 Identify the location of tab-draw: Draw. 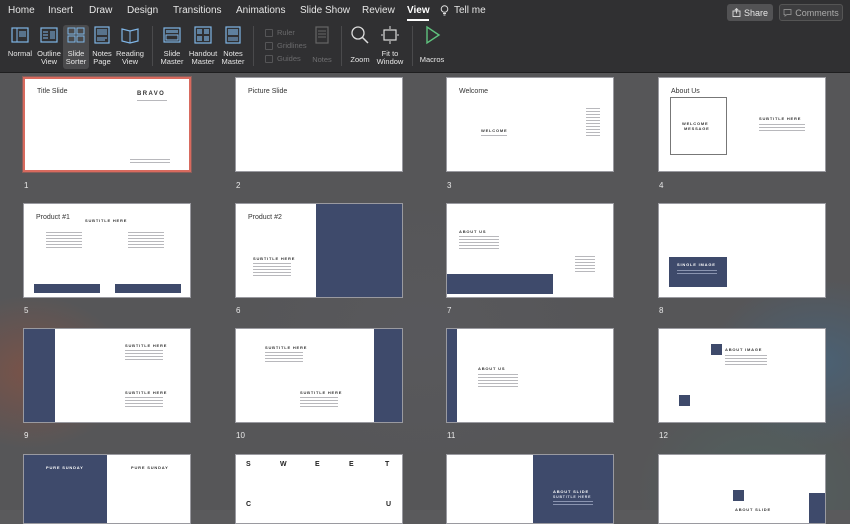
(100, 10).